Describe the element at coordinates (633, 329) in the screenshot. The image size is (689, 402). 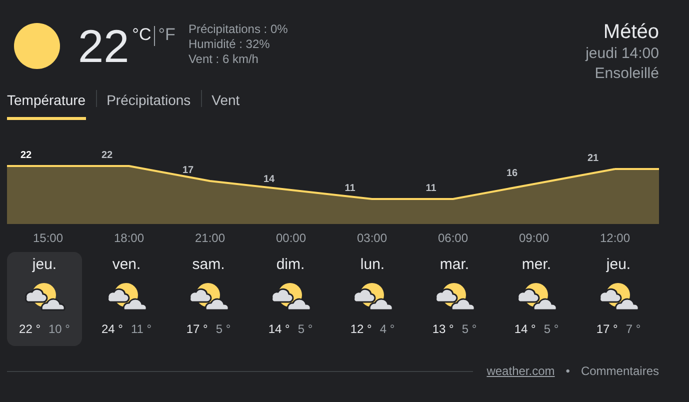
I see `low-temperature: 7 °` at that location.